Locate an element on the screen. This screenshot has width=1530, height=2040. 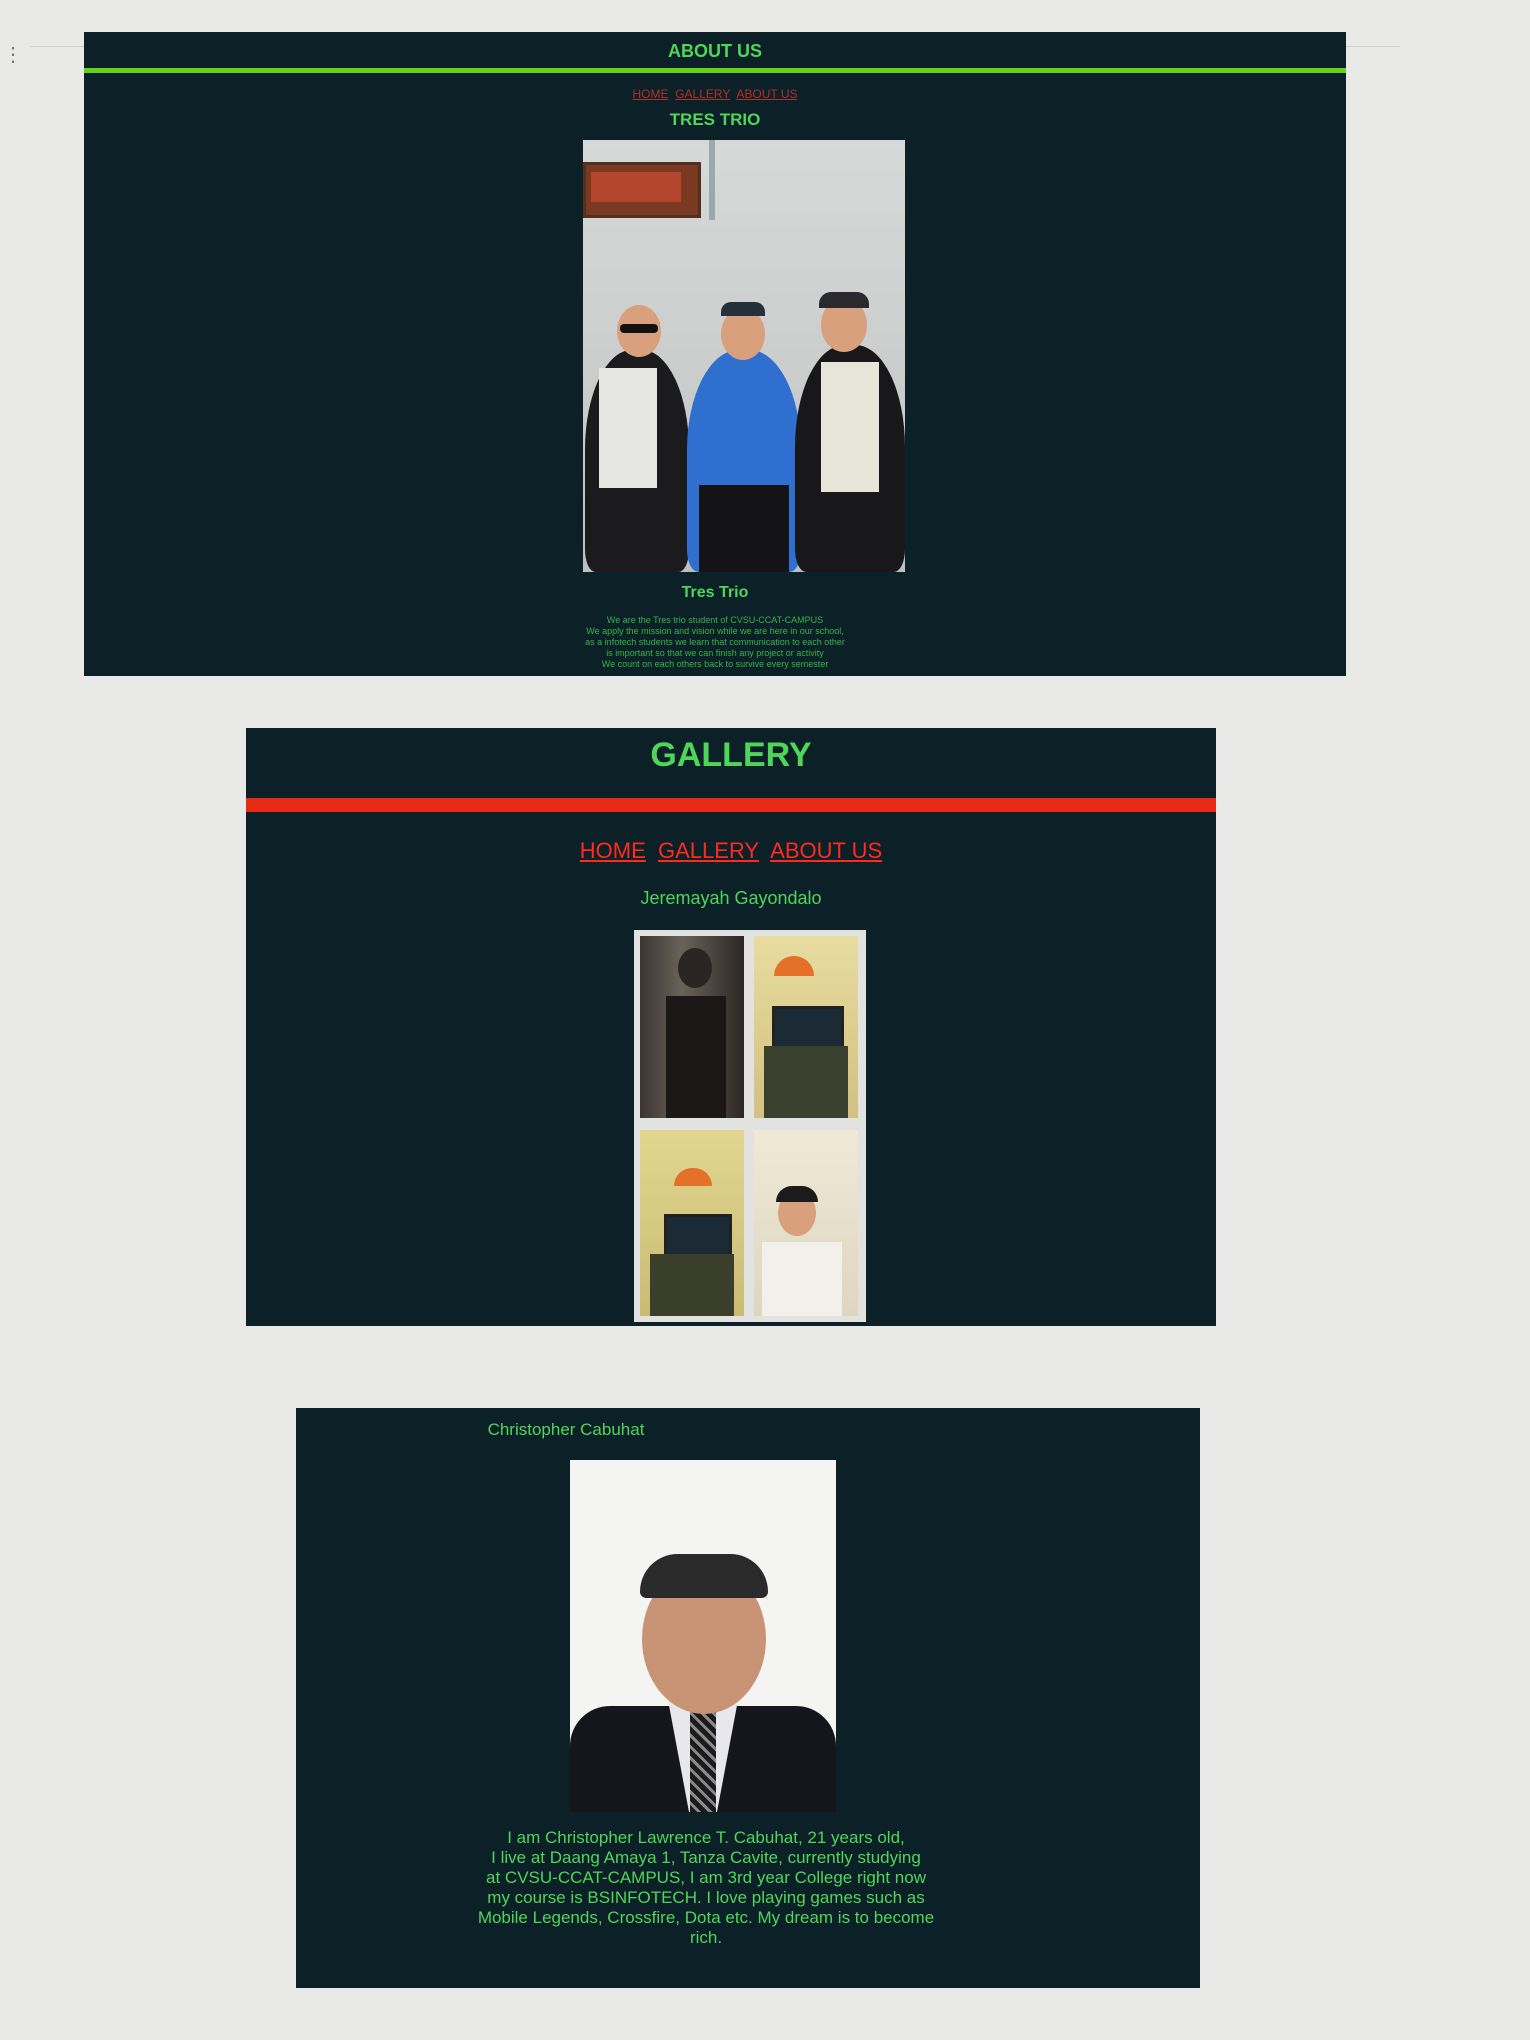
gallery-photo-3-cap is located at coordinates (693, 1177).